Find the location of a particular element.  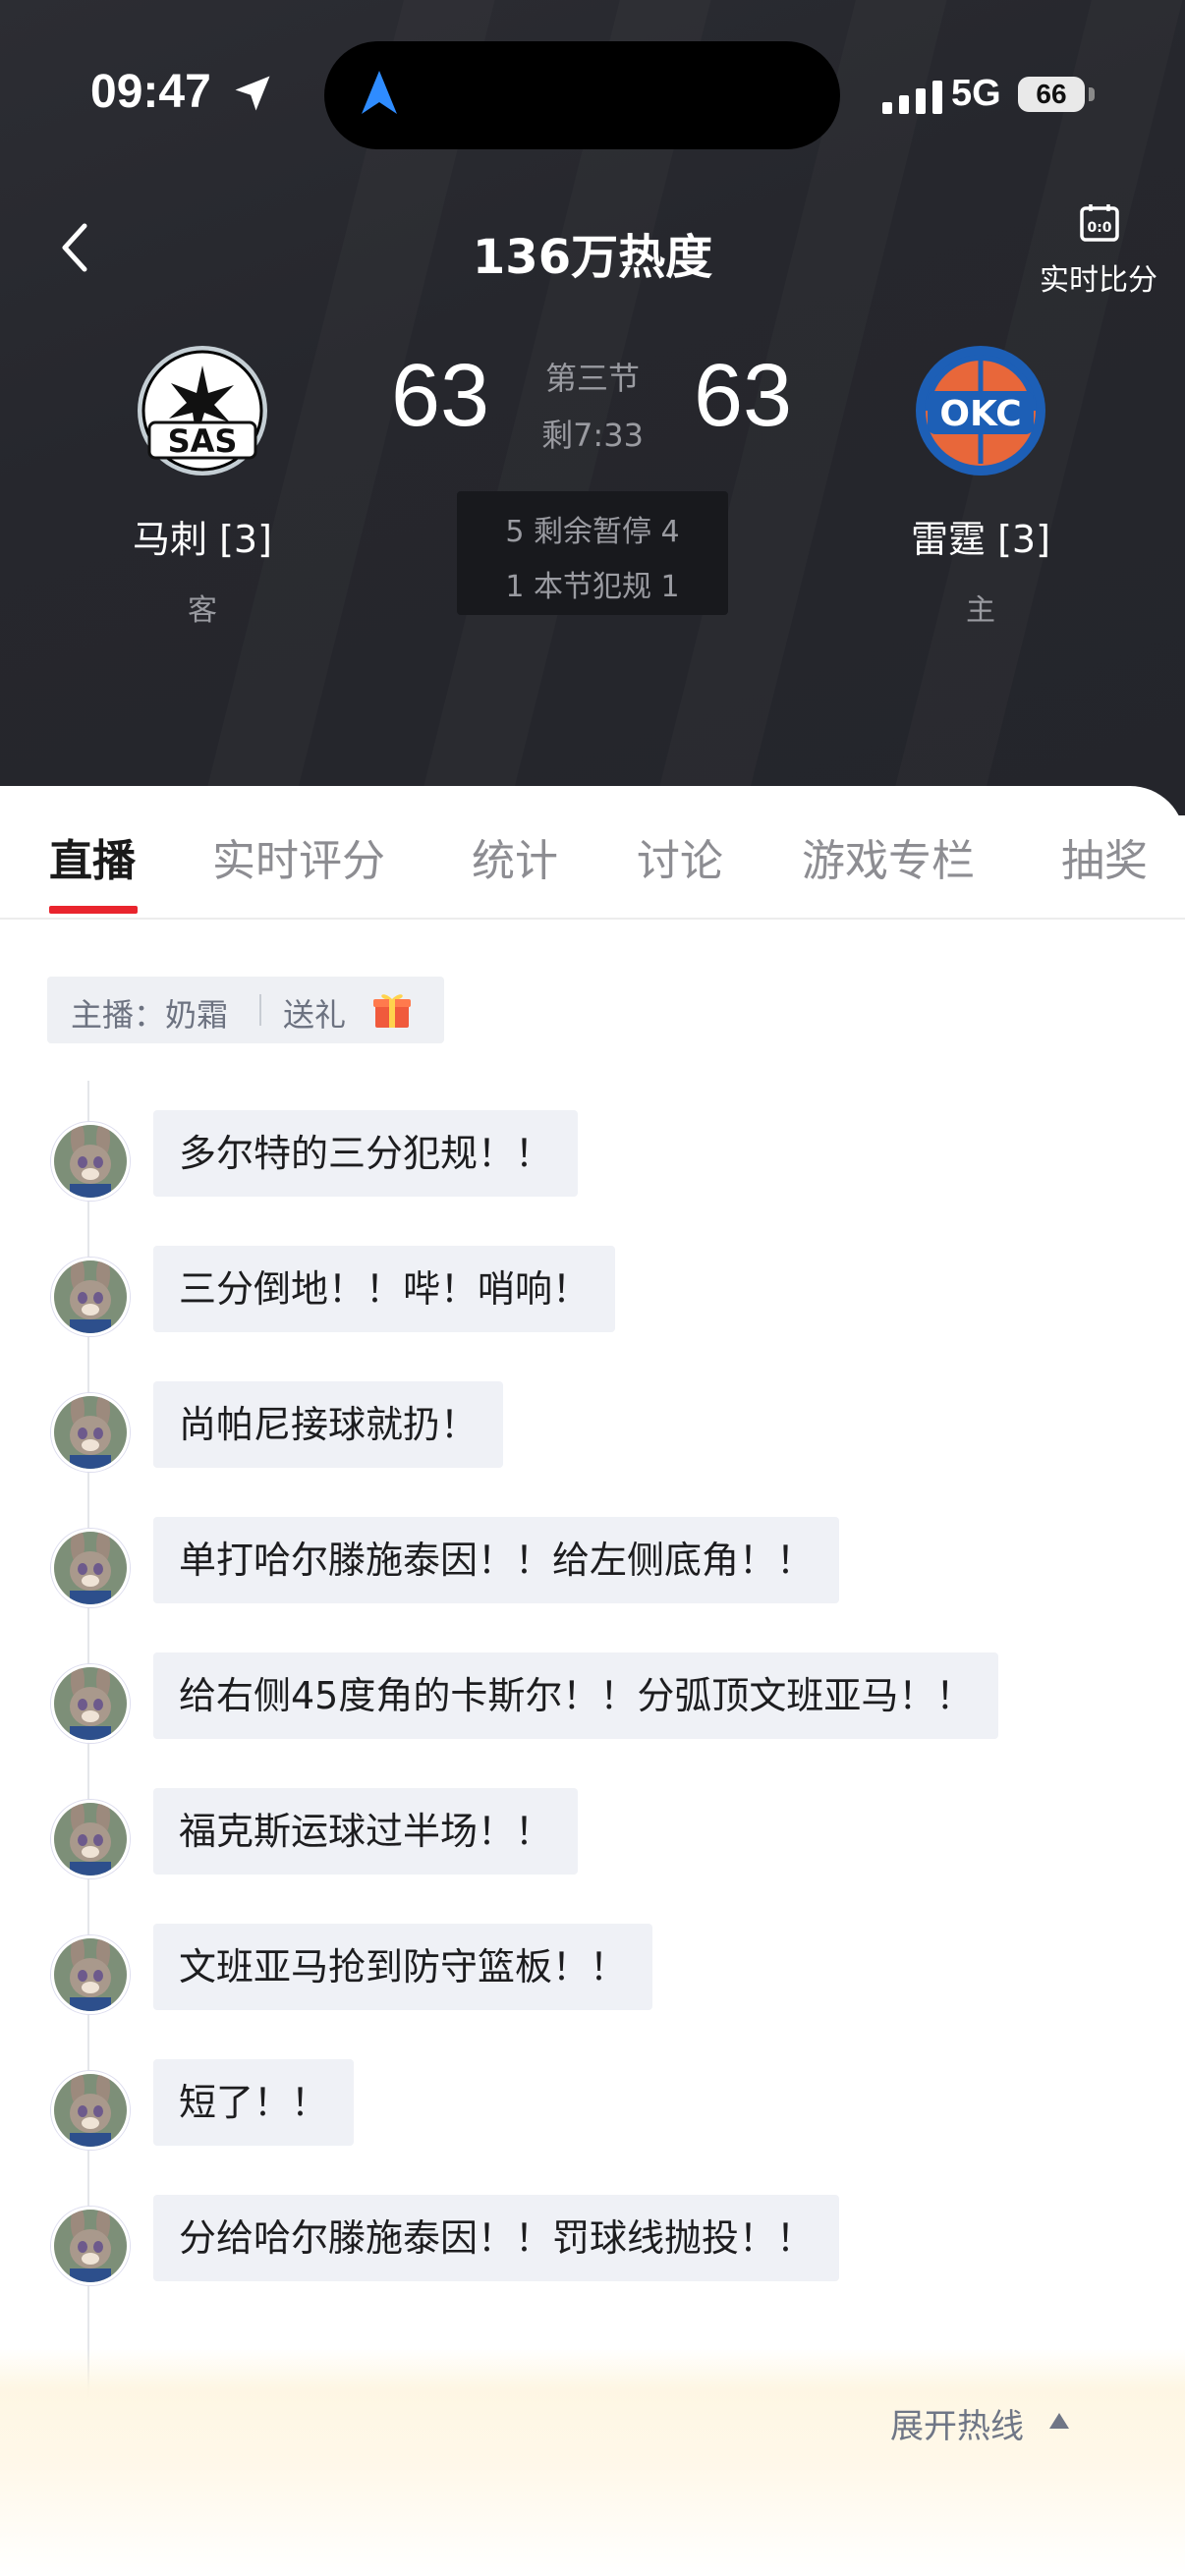

live-score-button: 0:0 实时比分 is located at coordinates (1099, 251).